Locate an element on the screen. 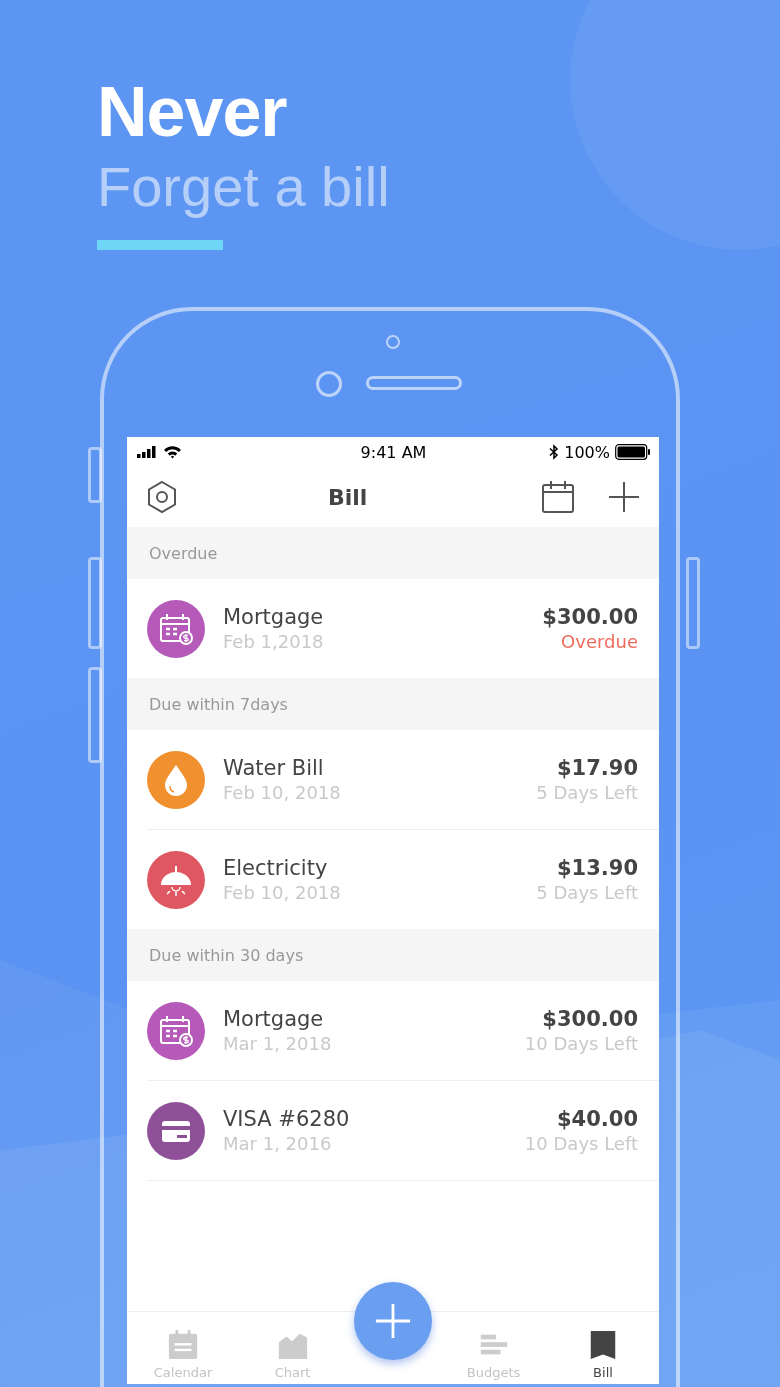 Image resolution: width=780 pixels, height=1387 pixels. tab-item: Calendar is located at coordinates (183, 1354).